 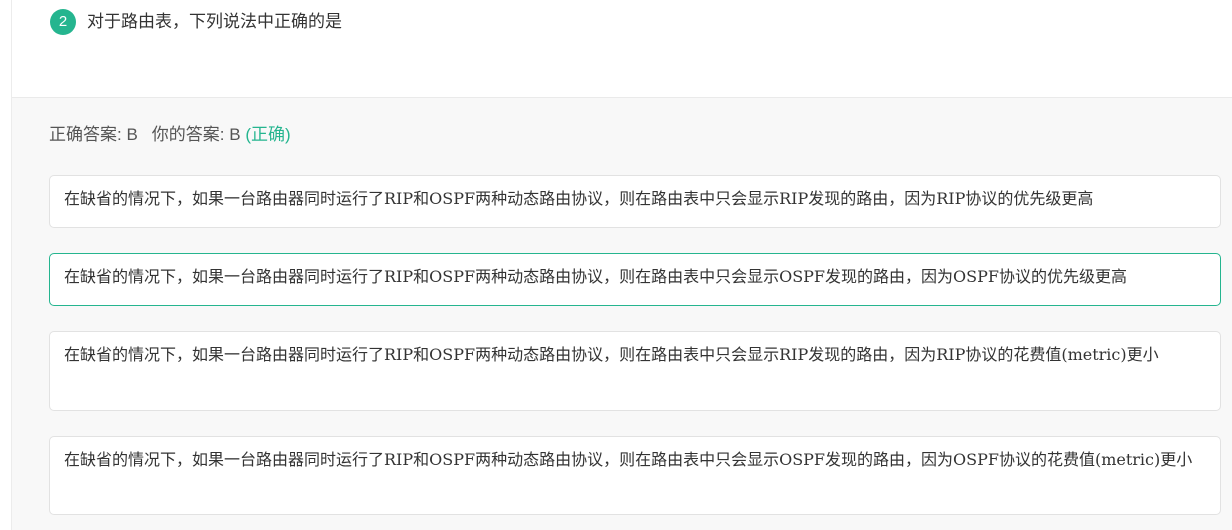 What do you see at coordinates (93, 134) in the screenshot?
I see `correct-answer-label: 正确答案: B` at bounding box center [93, 134].